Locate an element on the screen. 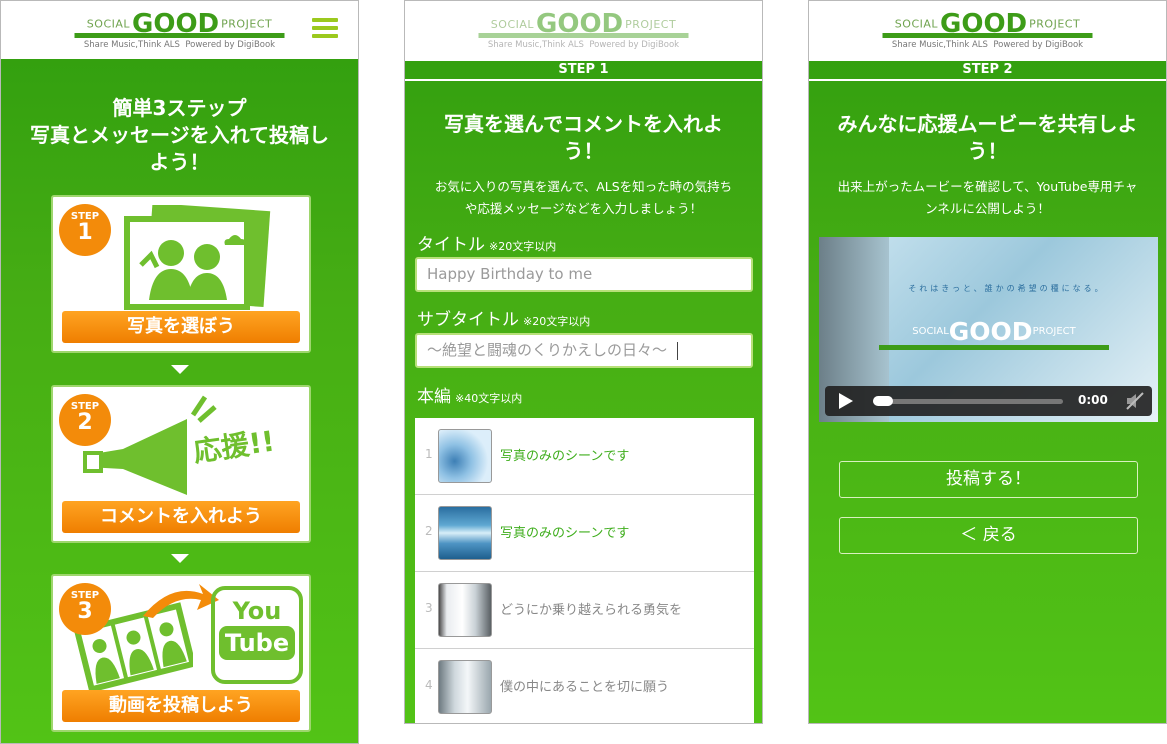  subtitle-label: サブタイトル ※20文字以内 is located at coordinates (504, 320).